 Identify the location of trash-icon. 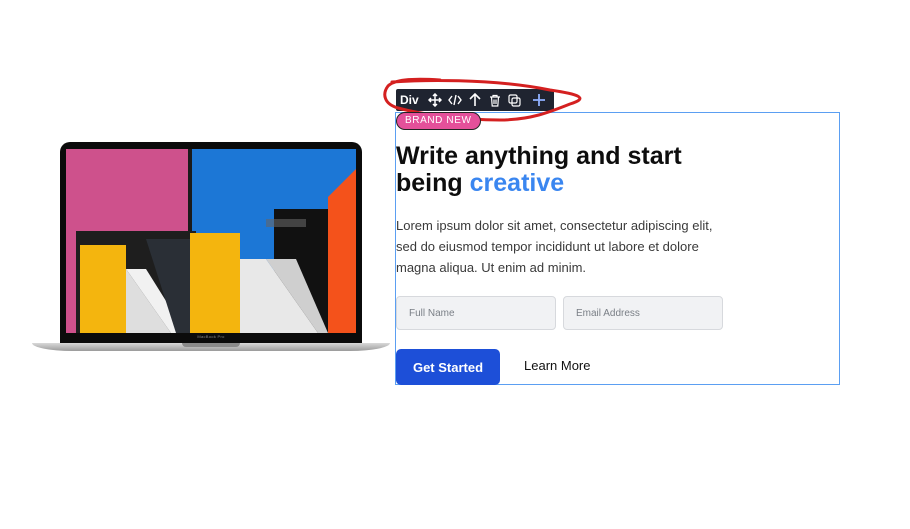
(495, 100).